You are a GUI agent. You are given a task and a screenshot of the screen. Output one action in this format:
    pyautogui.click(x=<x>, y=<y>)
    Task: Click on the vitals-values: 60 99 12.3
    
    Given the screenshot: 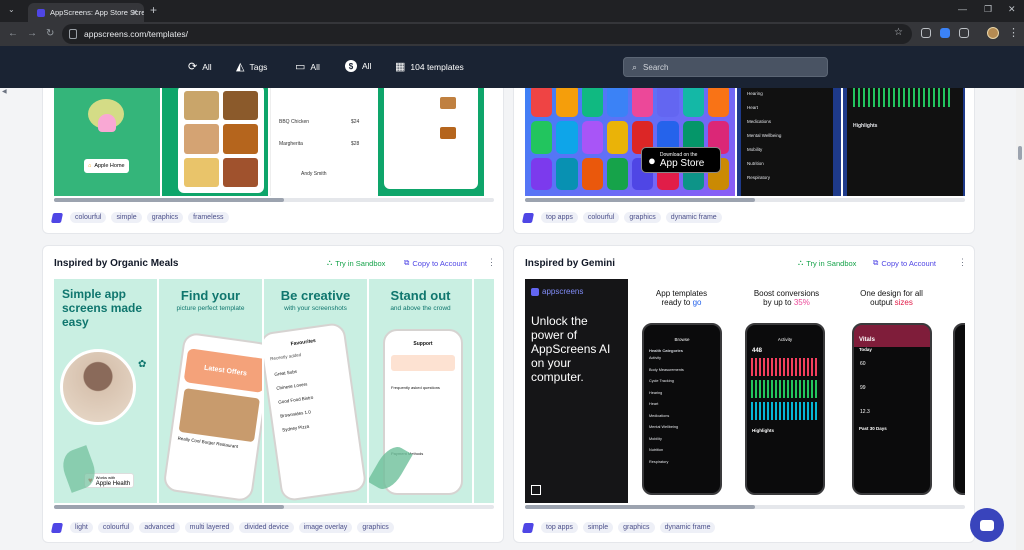 What is the action you would take?
    pyautogui.click(x=895, y=388)
    